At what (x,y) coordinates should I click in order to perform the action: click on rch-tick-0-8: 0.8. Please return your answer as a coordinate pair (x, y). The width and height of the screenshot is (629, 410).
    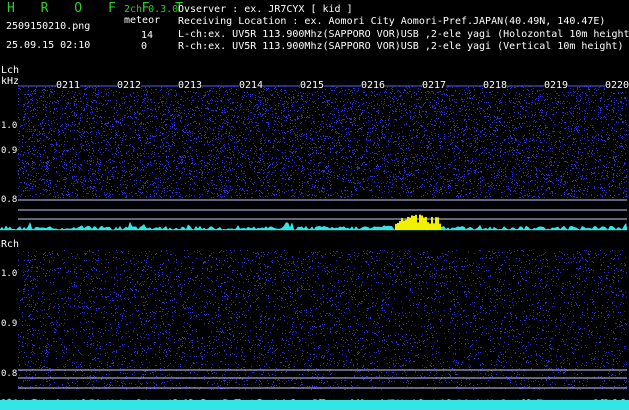
    Looking at the image, I should click on (9, 374).